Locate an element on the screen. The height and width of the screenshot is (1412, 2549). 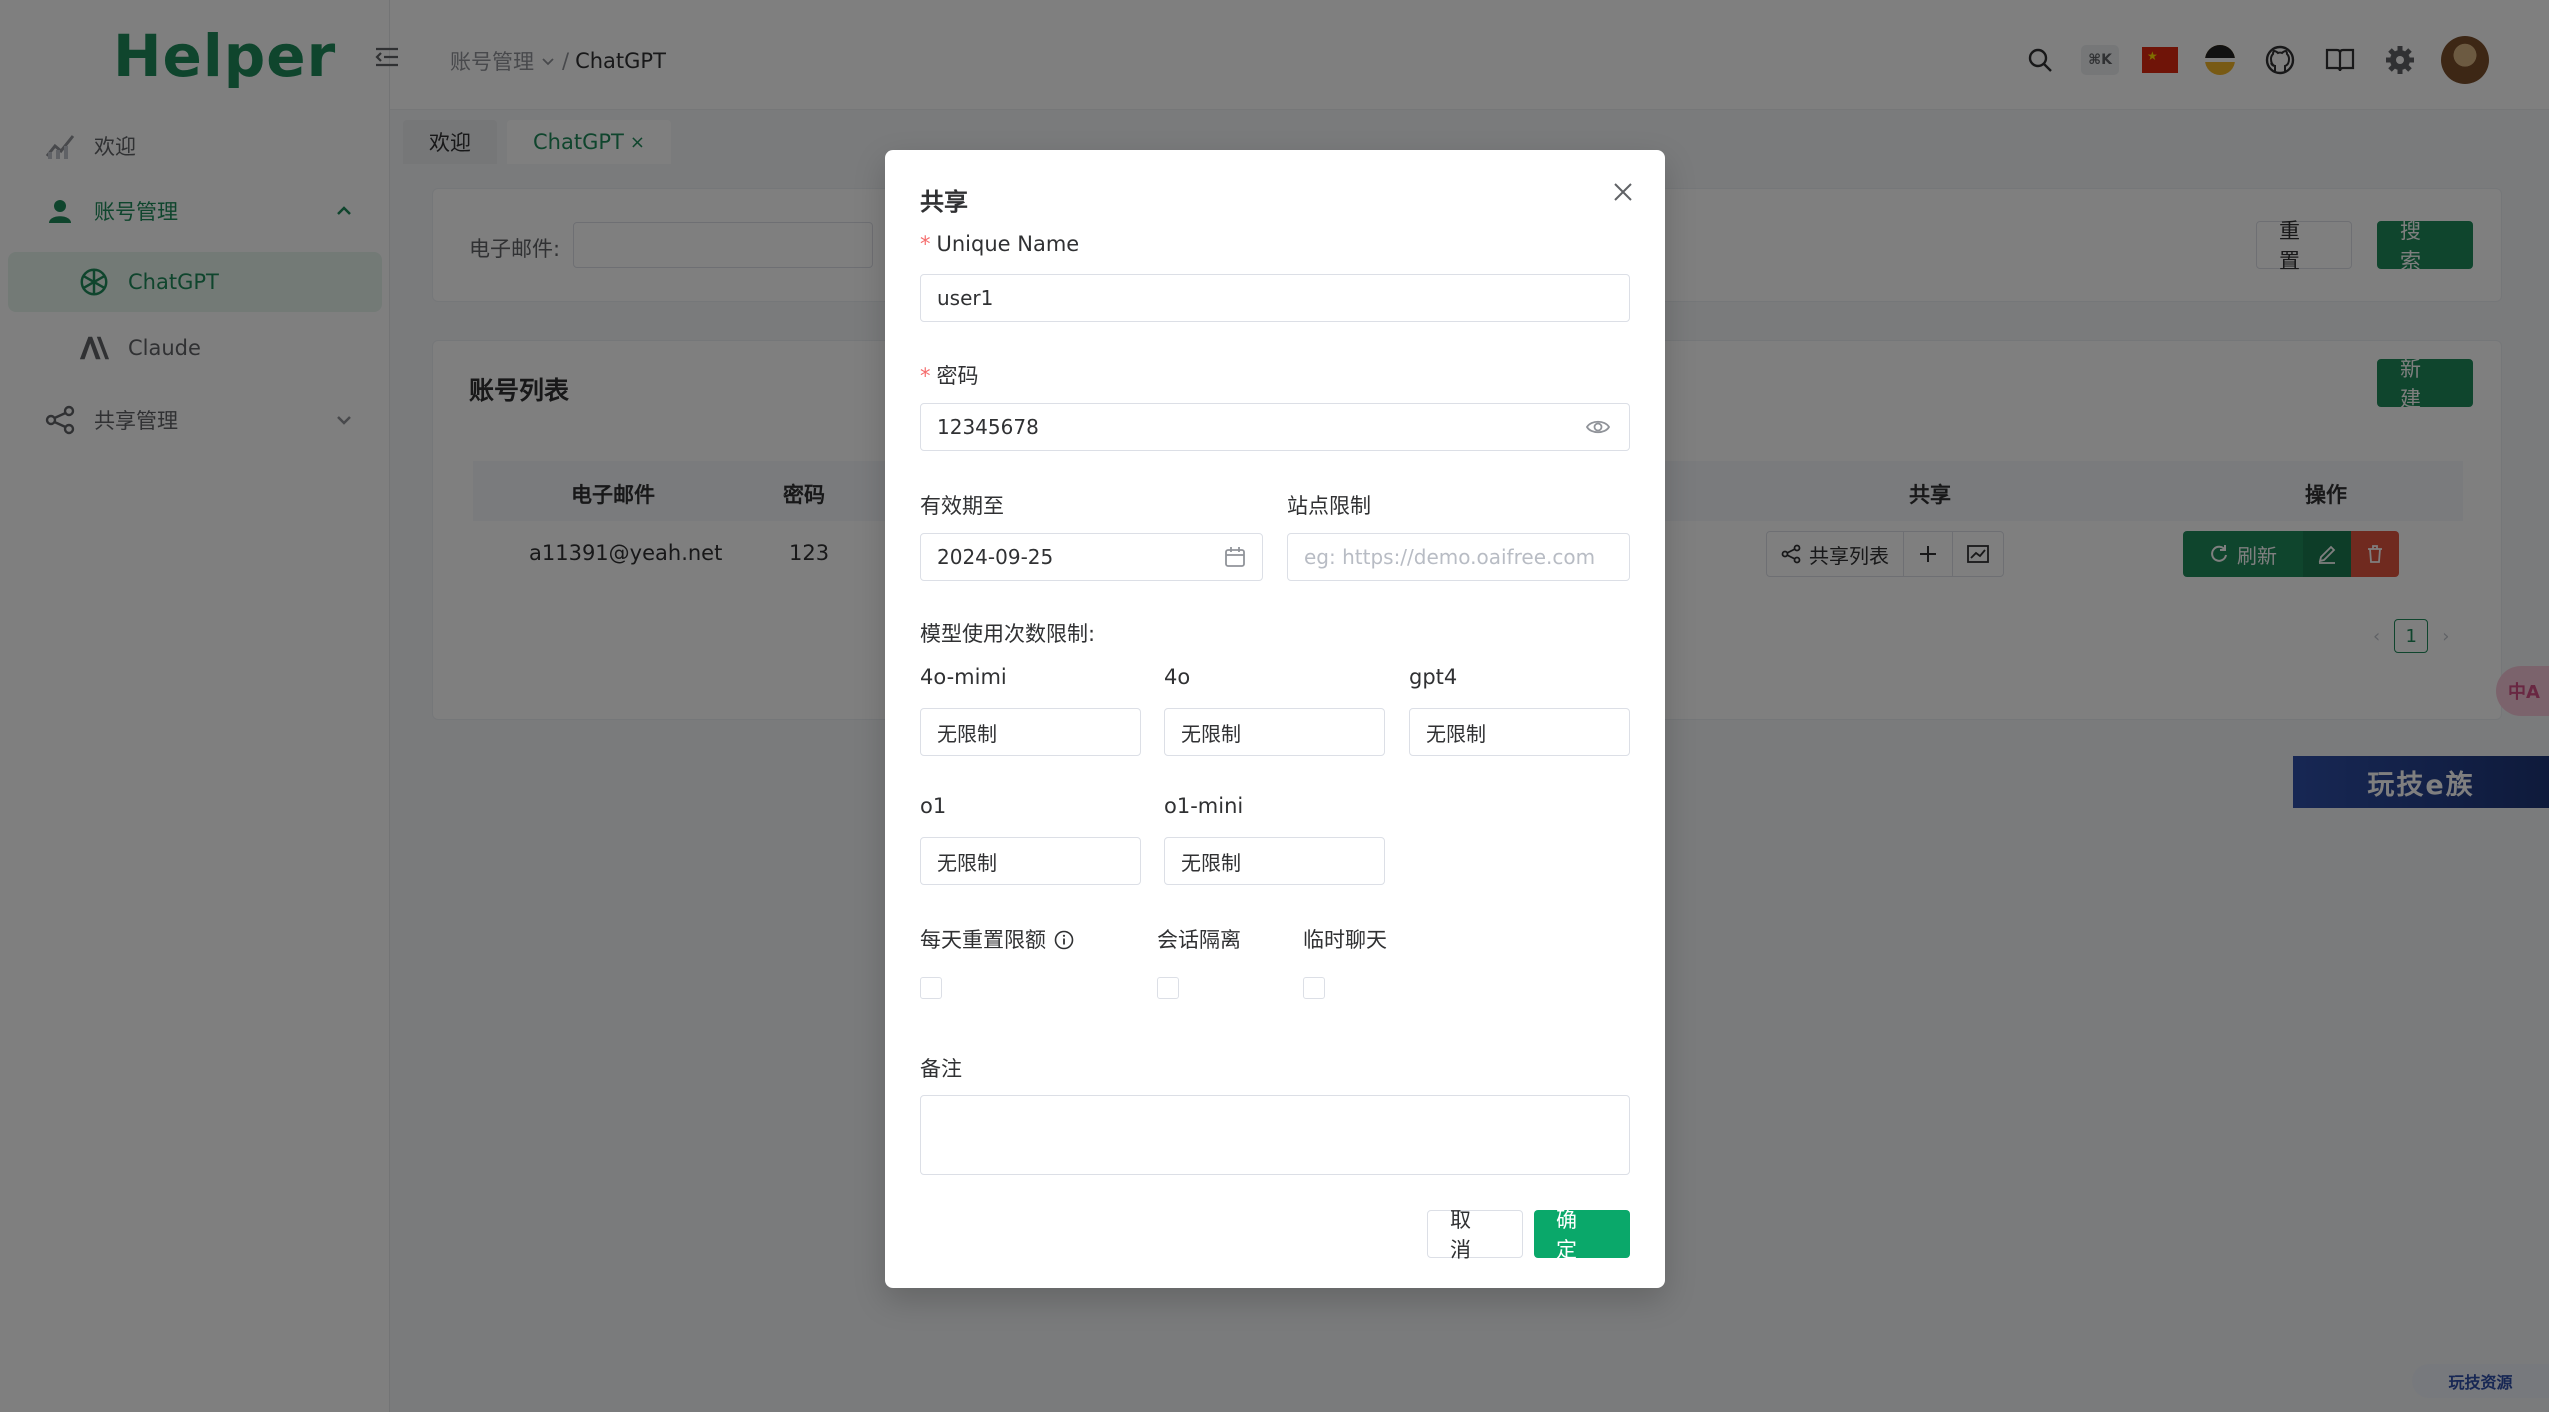
close-icon is located at coordinates (1623, 192).